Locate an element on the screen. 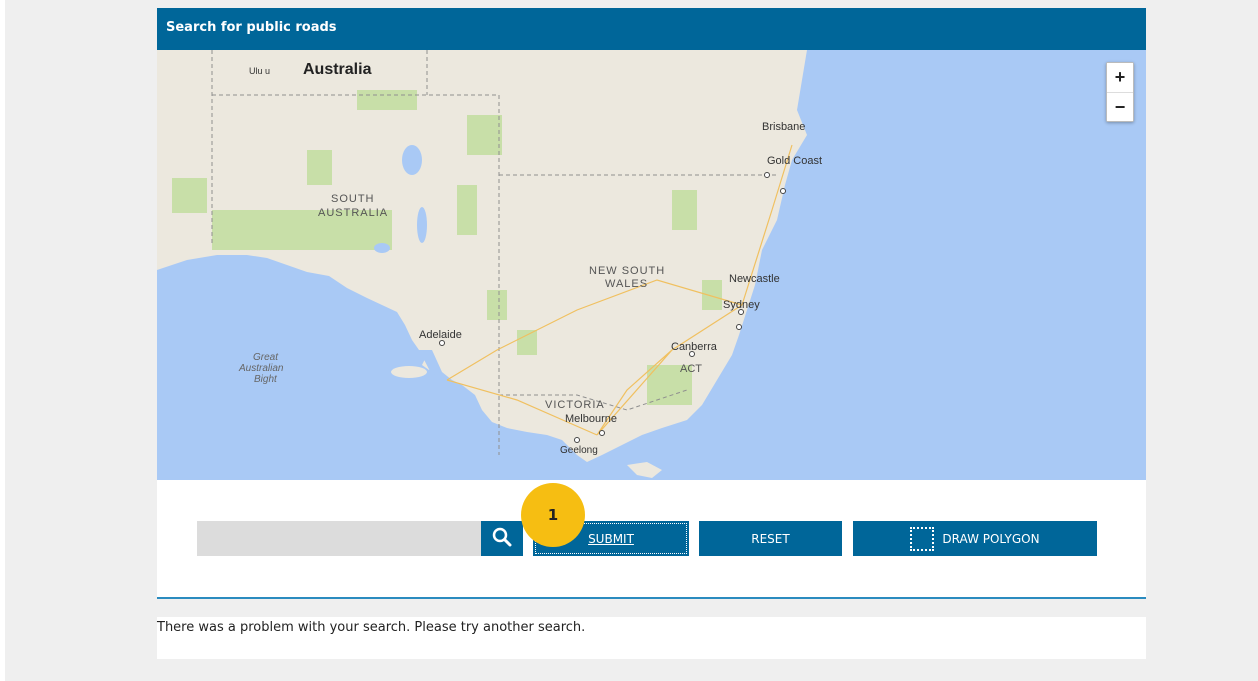 The width and height of the screenshot is (1258, 681). kangaroo-island is located at coordinates (409, 372).